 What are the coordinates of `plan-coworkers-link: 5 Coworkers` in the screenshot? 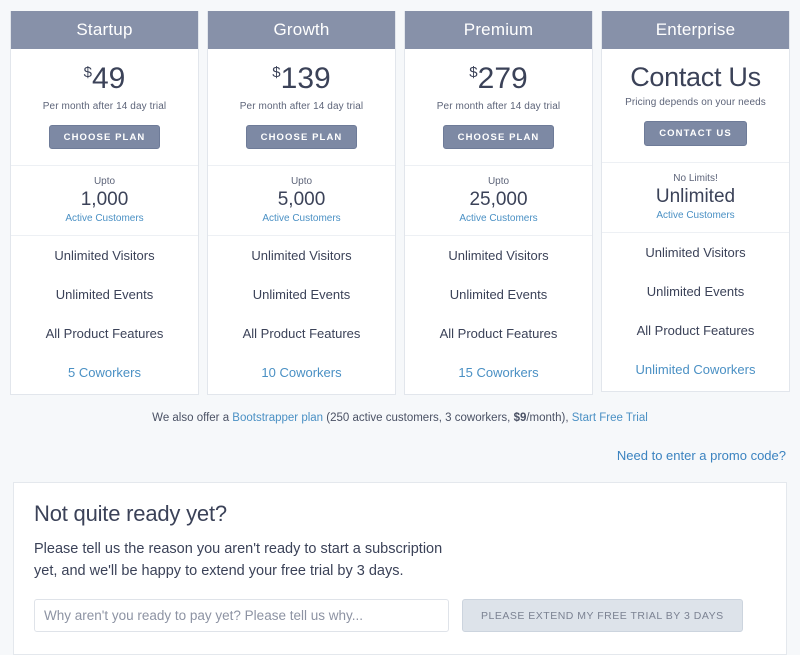 It's located at (104, 373).